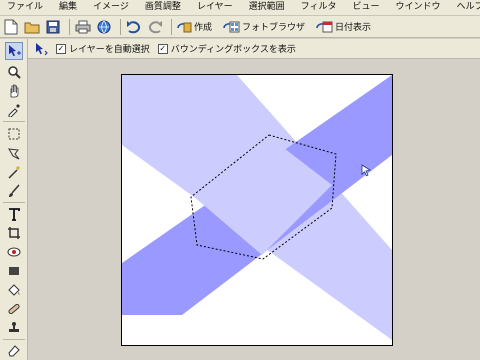  Describe the element at coordinates (233, 50) in the screenshot. I see `bounding-box-label: バウンディングボックスを表示` at that location.